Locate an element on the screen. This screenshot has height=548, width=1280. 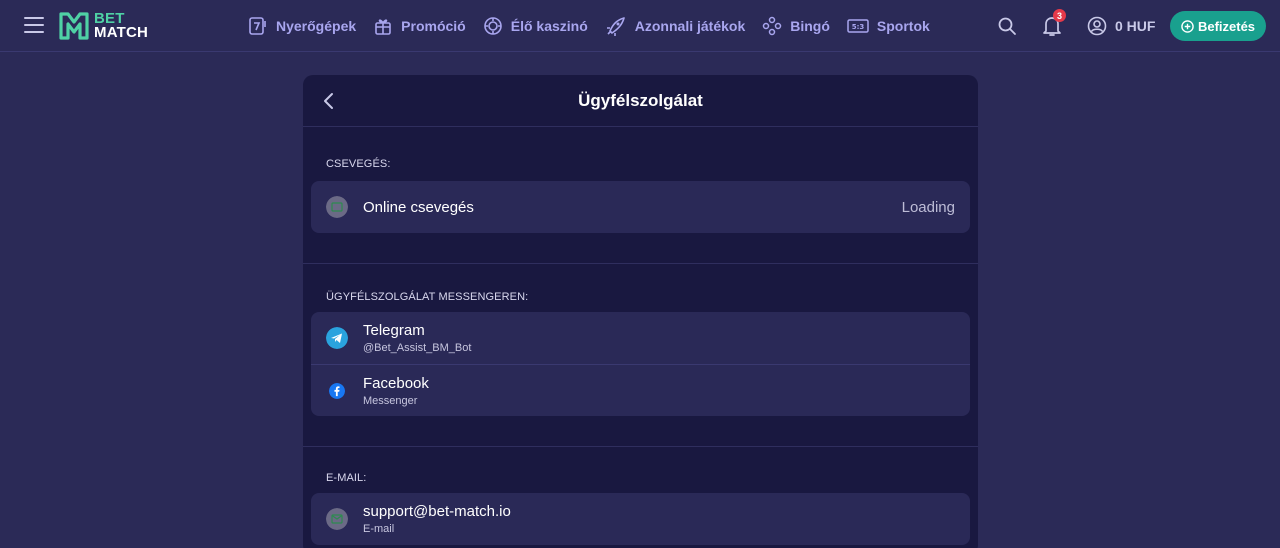
facebook-row: Facebook Messenger is located at coordinates (640, 390).